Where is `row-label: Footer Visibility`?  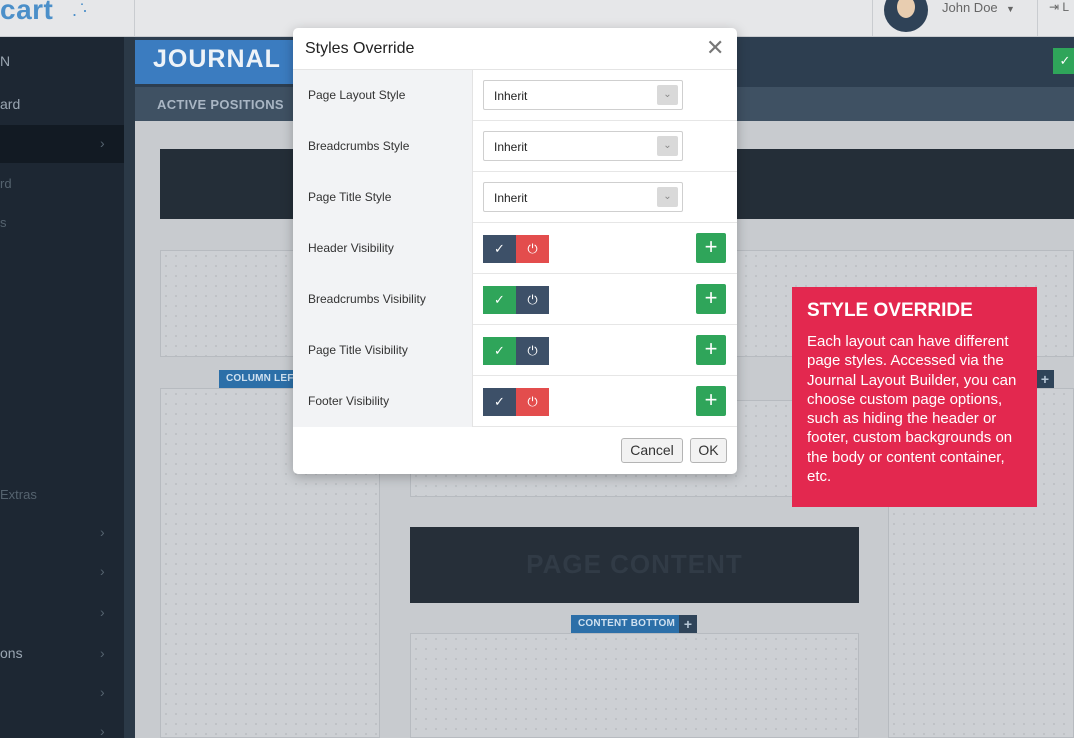 row-label: Footer Visibility is located at coordinates (349, 401).